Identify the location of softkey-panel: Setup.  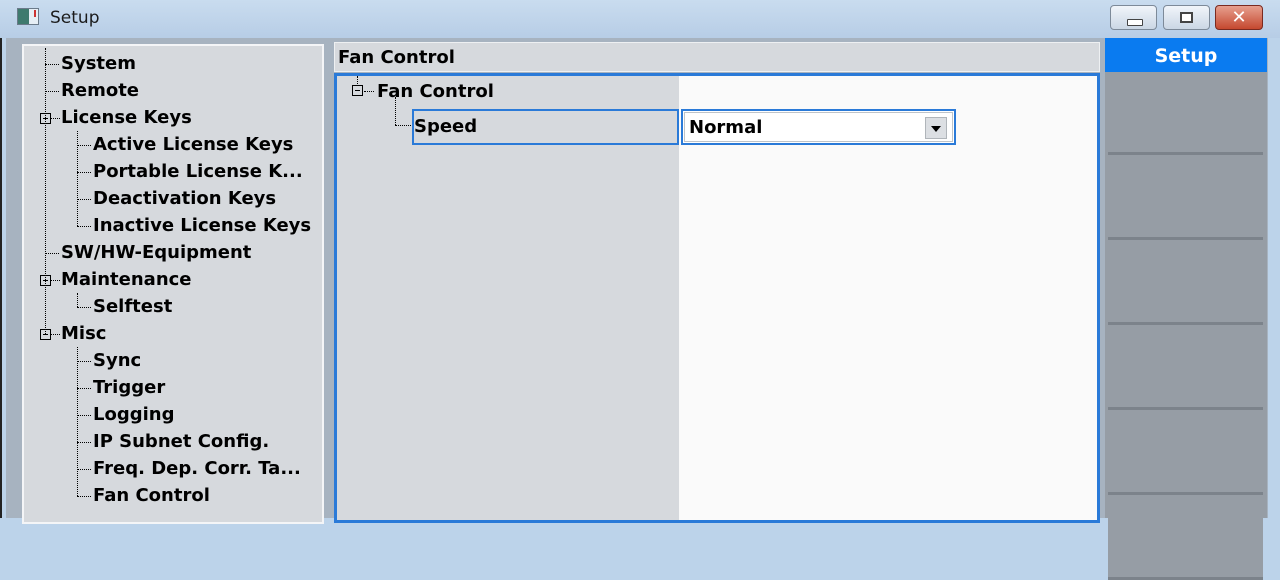
(1186, 309).